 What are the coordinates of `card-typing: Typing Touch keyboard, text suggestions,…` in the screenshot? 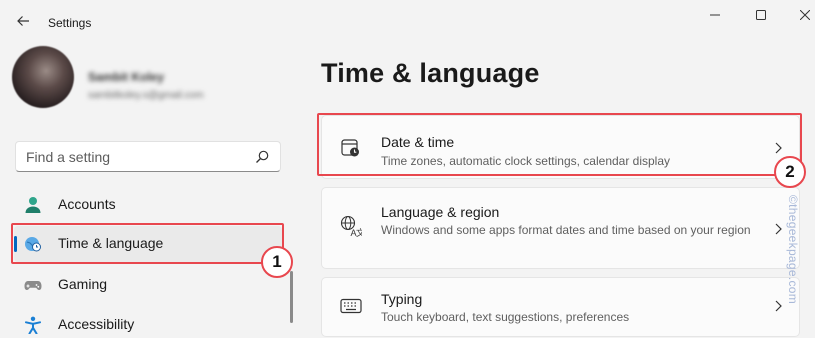 It's located at (560, 307).